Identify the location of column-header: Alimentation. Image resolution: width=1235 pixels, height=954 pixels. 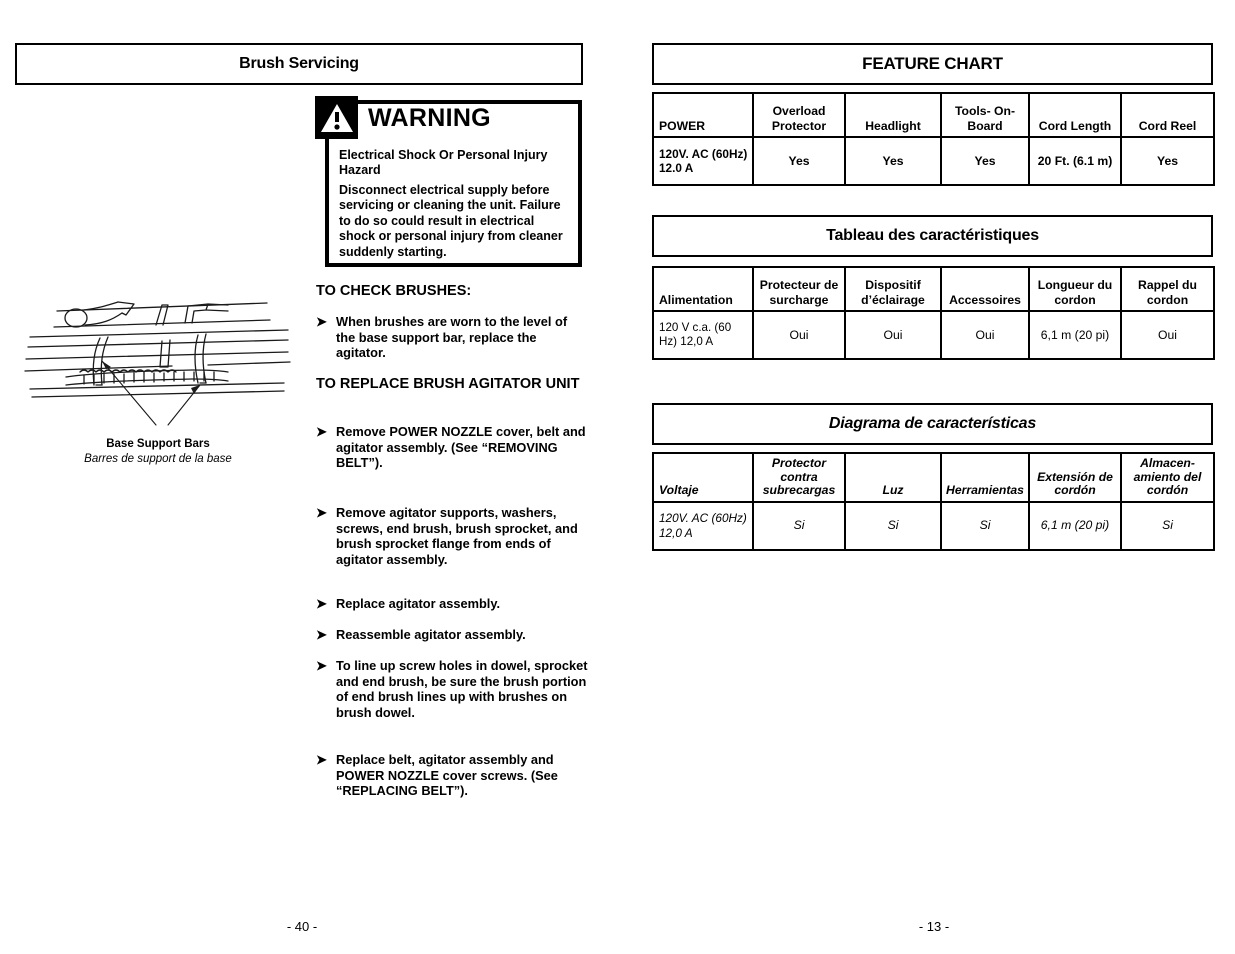
(703, 289).